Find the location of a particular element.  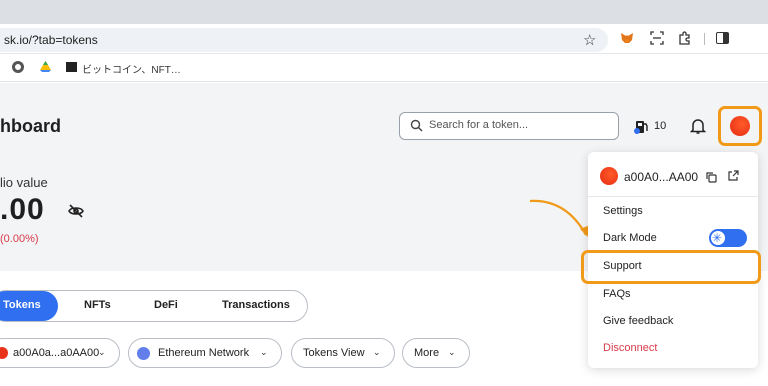

notifications-bell-icon is located at coordinates (698, 126).